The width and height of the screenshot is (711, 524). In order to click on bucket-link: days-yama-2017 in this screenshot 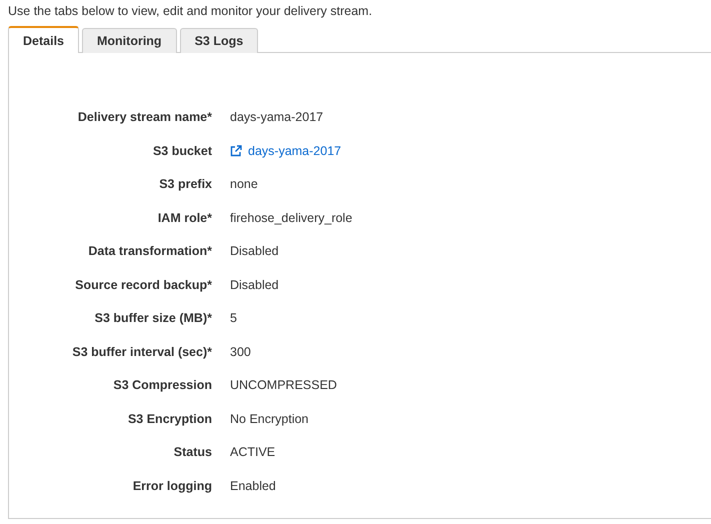, I will do `click(286, 151)`.